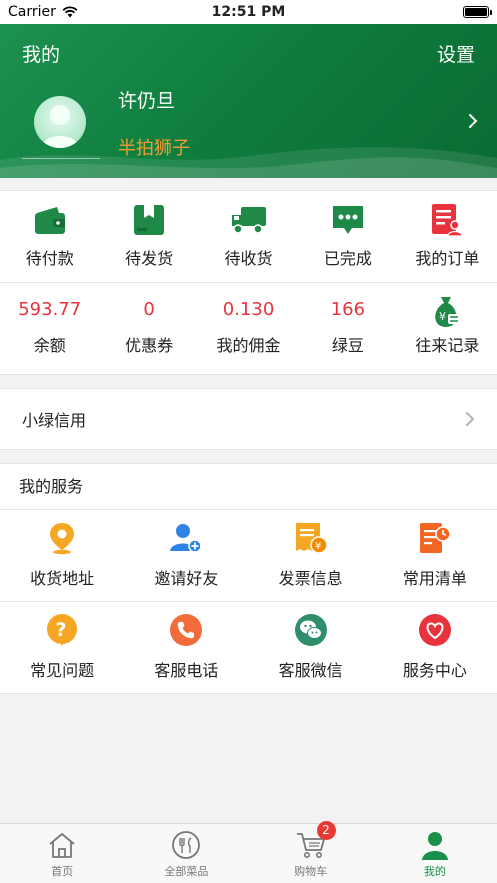 Image resolution: width=497 pixels, height=883 pixels. What do you see at coordinates (435, 538) in the screenshot?
I see `list-clock-icon` at bounding box center [435, 538].